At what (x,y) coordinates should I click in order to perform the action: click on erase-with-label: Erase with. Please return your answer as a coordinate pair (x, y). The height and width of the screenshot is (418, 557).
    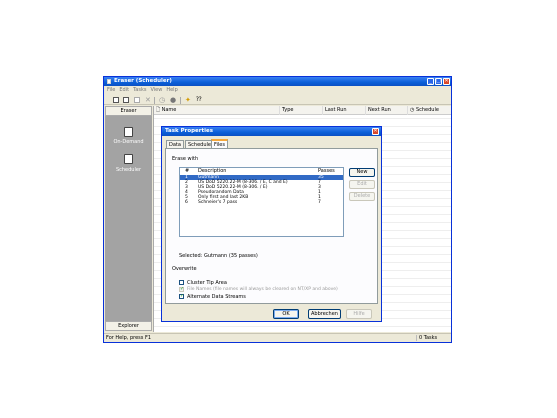
    Looking at the image, I should click on (185, 159).